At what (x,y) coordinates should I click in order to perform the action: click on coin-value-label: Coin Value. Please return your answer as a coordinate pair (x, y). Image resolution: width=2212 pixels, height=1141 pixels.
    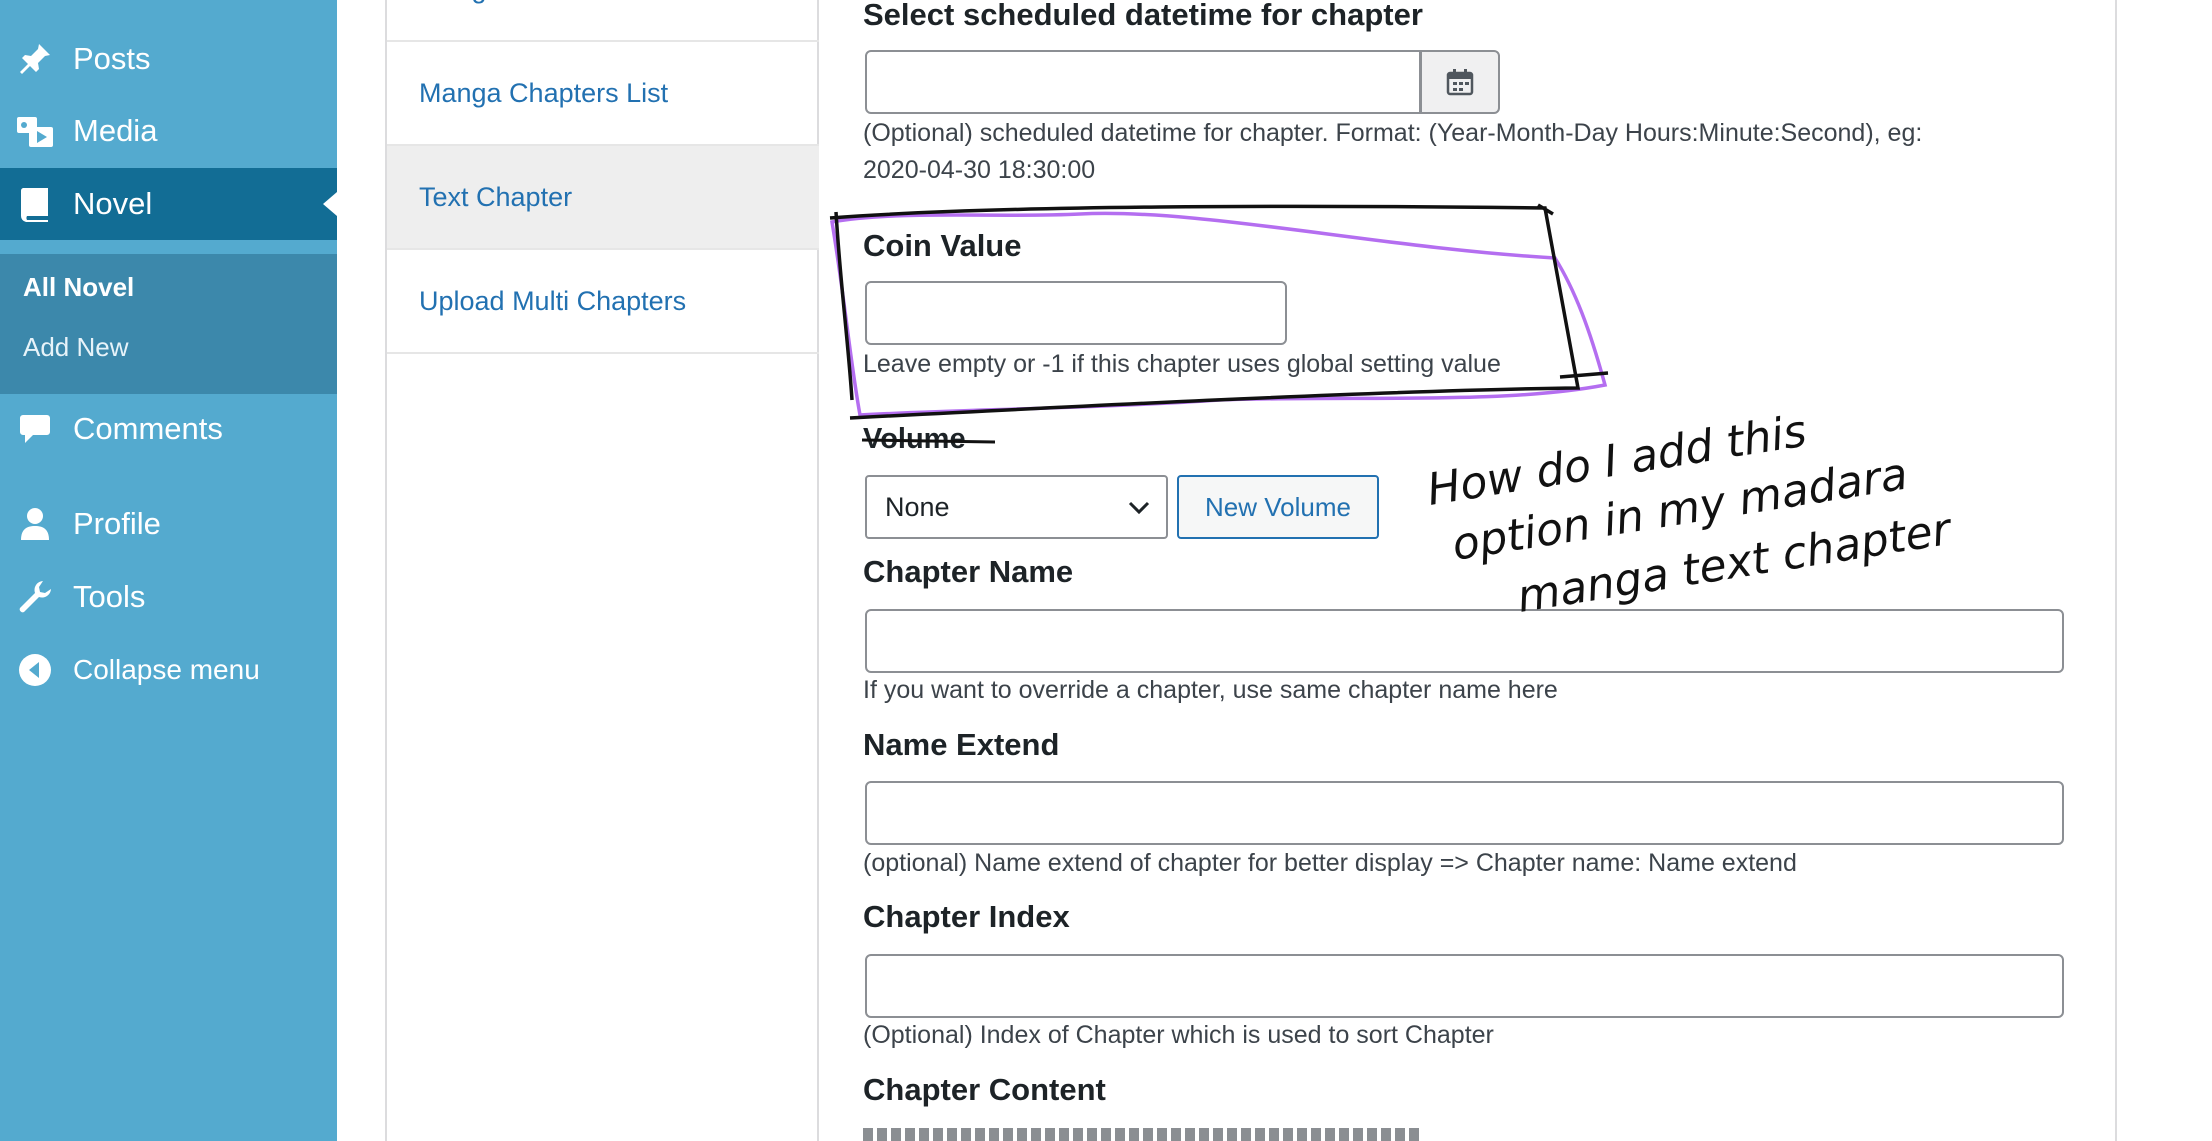
    Looking at the image, I should click on (942, 245).